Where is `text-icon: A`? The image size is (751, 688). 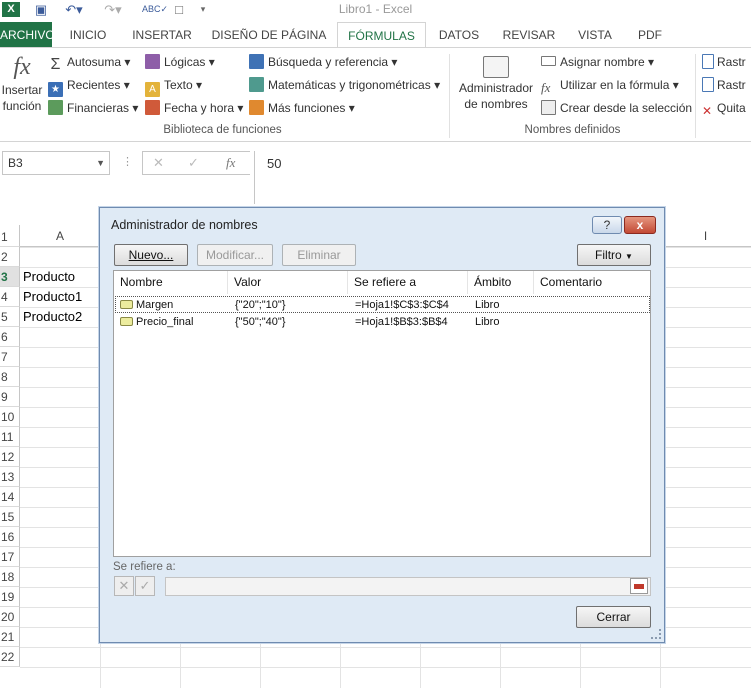
text-icon: A is located at coordinates (152, 89).